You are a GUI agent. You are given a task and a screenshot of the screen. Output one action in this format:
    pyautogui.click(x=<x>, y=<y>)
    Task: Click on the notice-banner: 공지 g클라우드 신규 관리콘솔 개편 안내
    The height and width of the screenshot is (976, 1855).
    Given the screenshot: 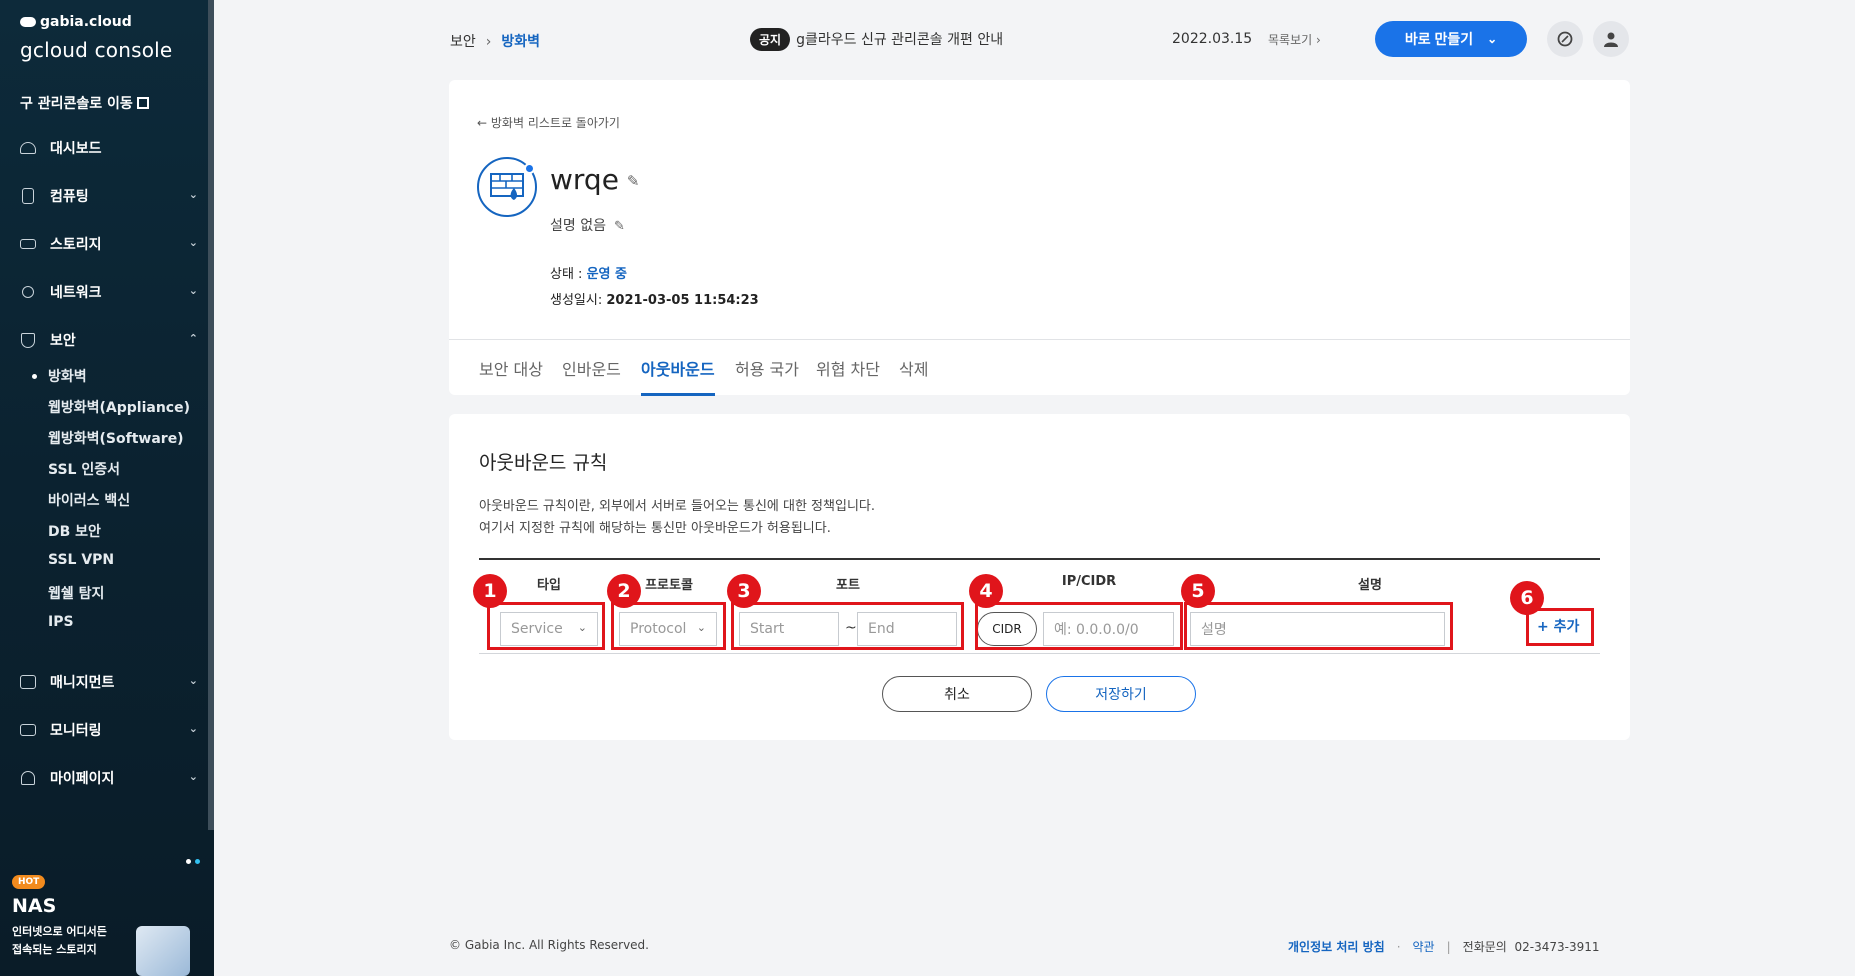 What is the action you would take?
    pyautogui.click(x=876, y=39)
    